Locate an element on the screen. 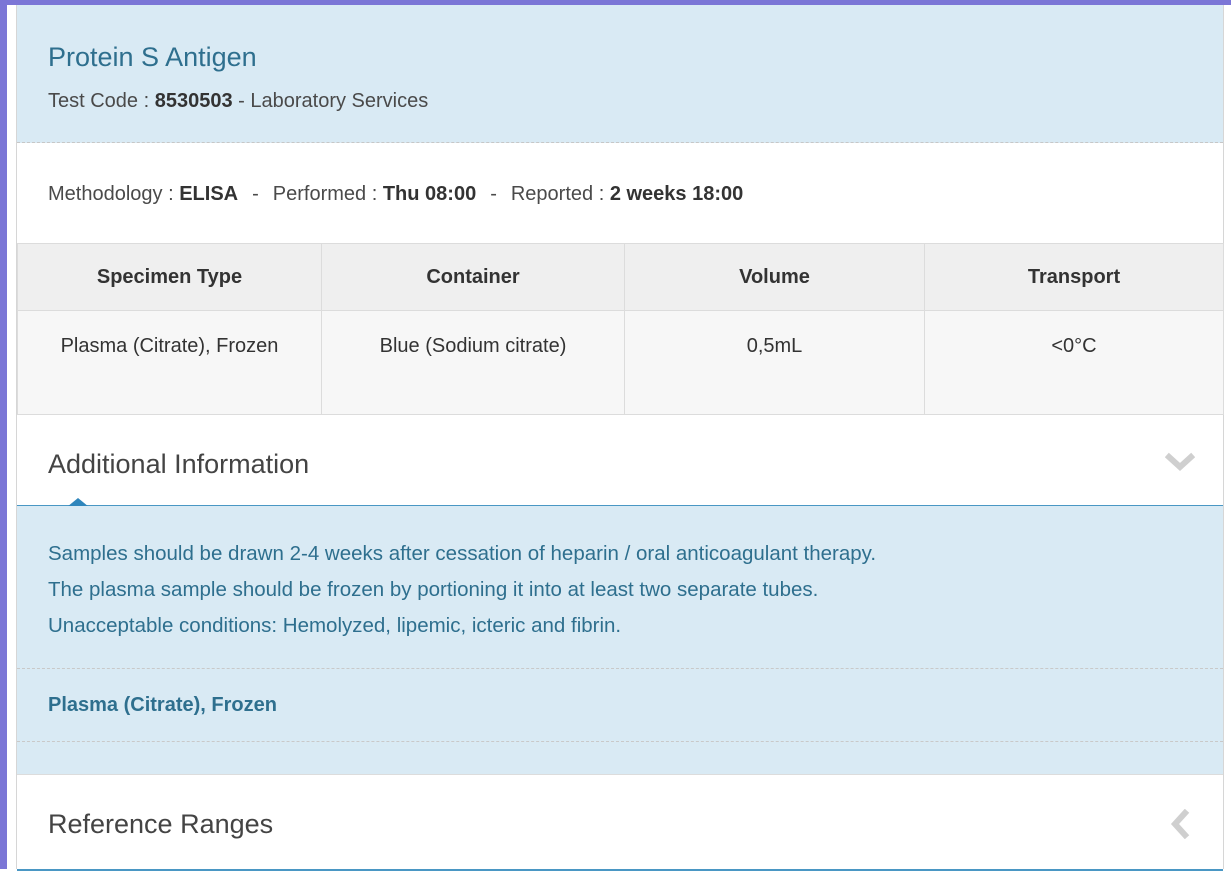  column-header-transport: Transport is located at coordinates (1074, 277).